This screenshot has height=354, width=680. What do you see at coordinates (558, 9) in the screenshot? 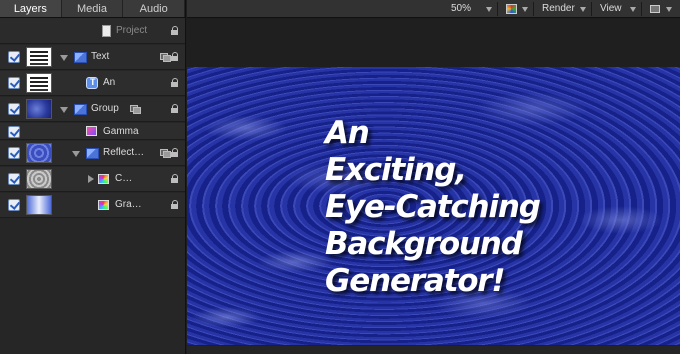
I see `render-menu: Render` at bounding box center [558, 9].